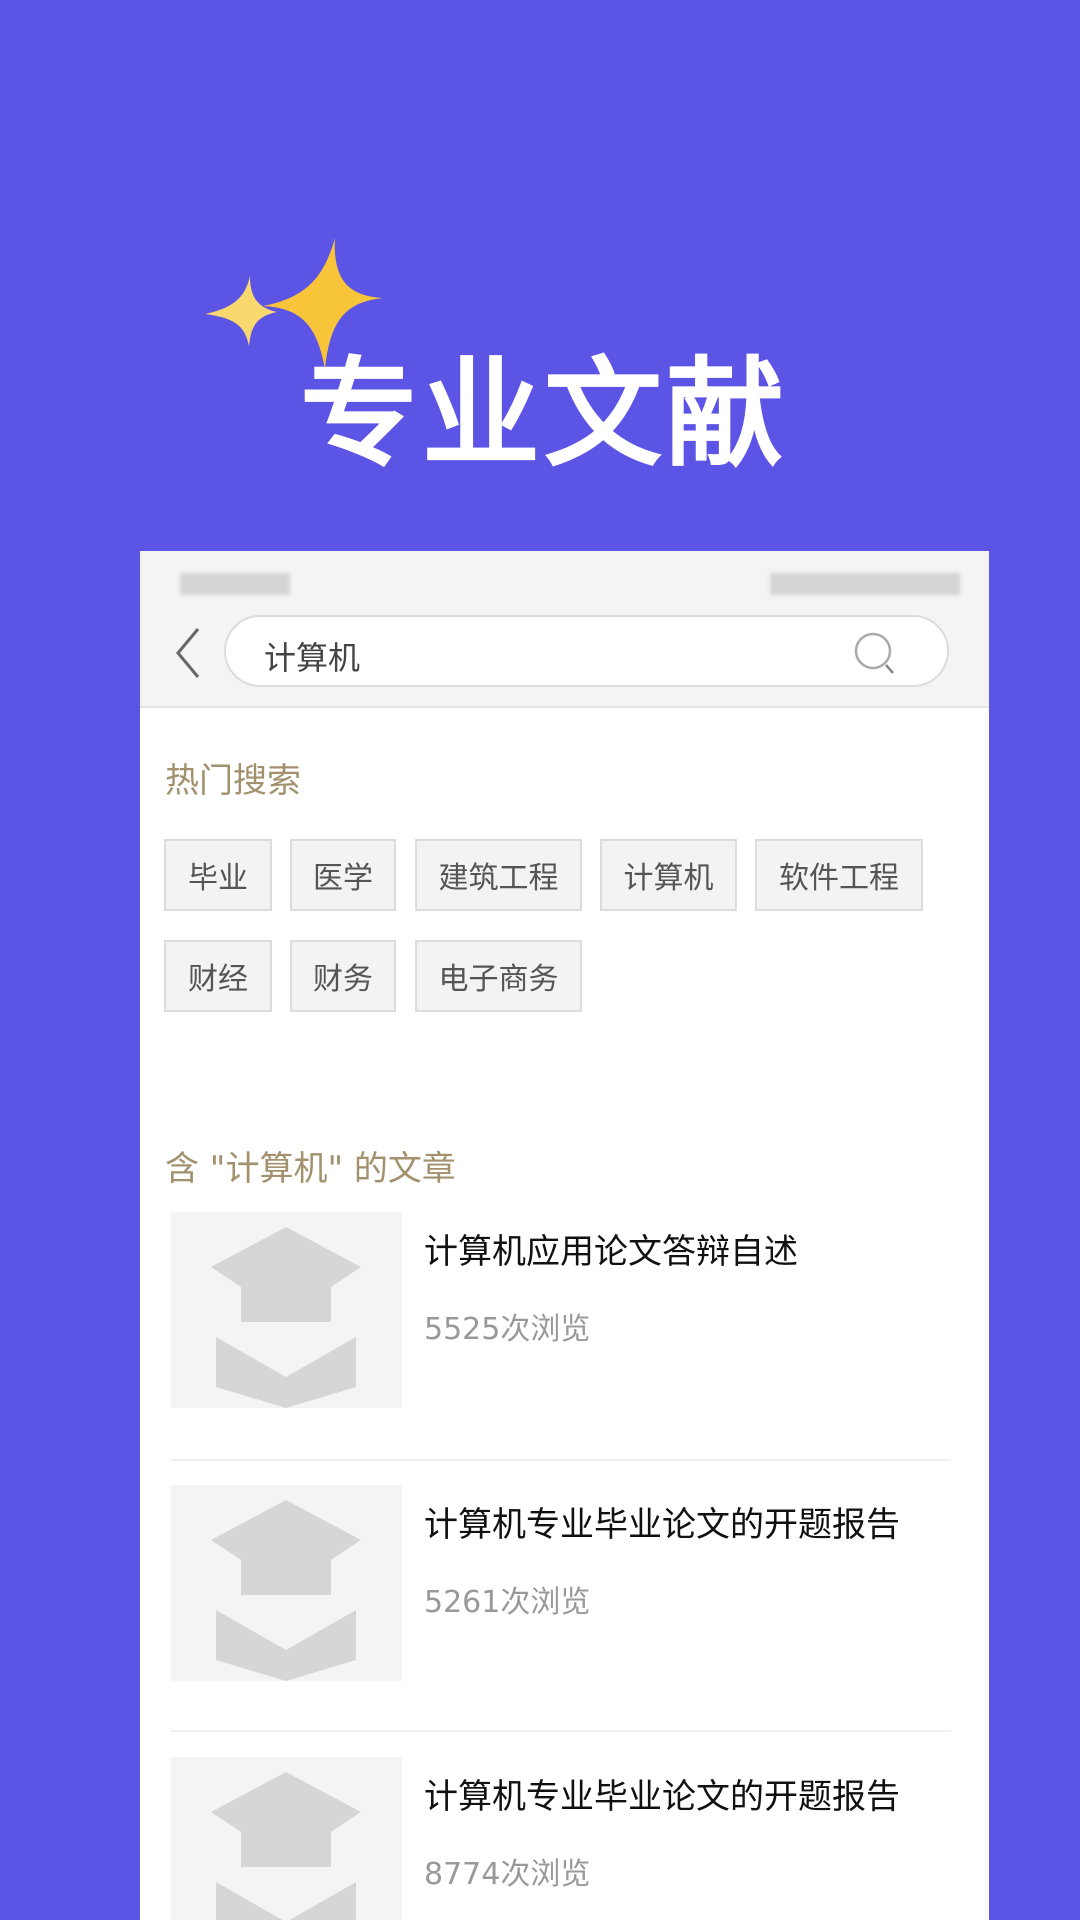 Image resolution: width=1080 pixels, height=1920 pixels. I want to click on status-bar, so click(564, 583).